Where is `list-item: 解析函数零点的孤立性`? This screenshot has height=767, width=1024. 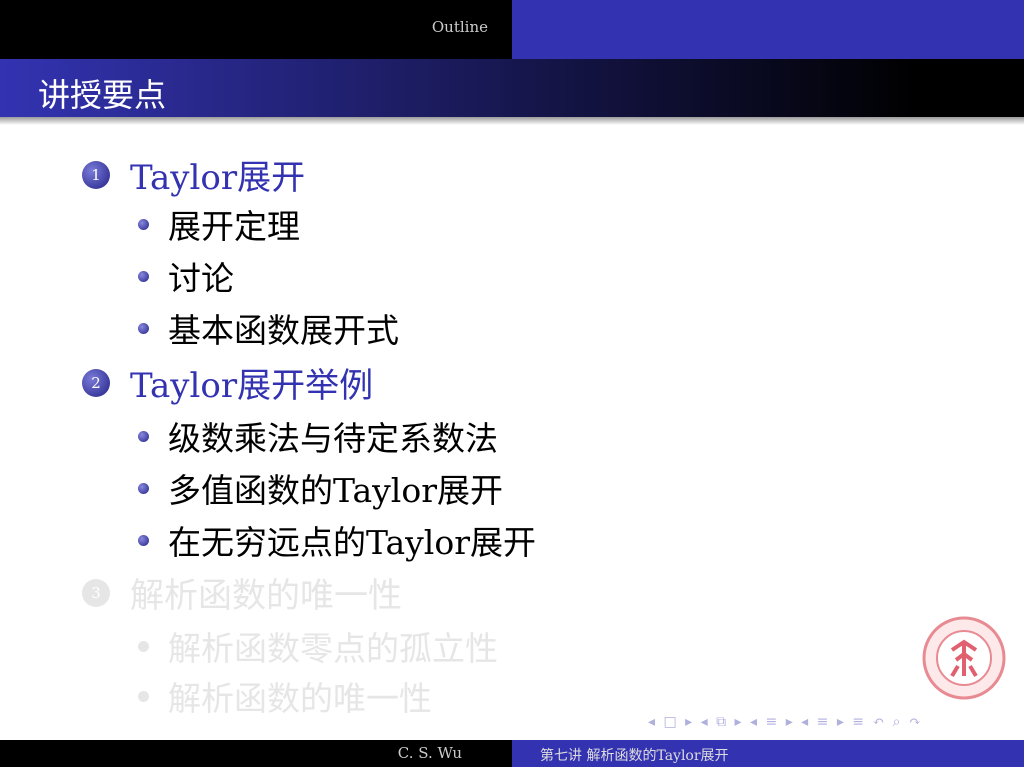 list-item: 解析函数零点的孤立性 is located at coordinates (318, 646).